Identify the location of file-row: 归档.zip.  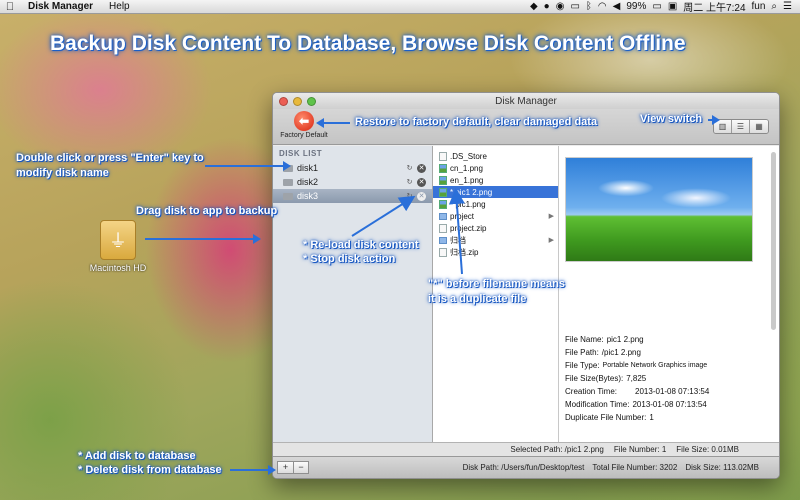
(495, 252).